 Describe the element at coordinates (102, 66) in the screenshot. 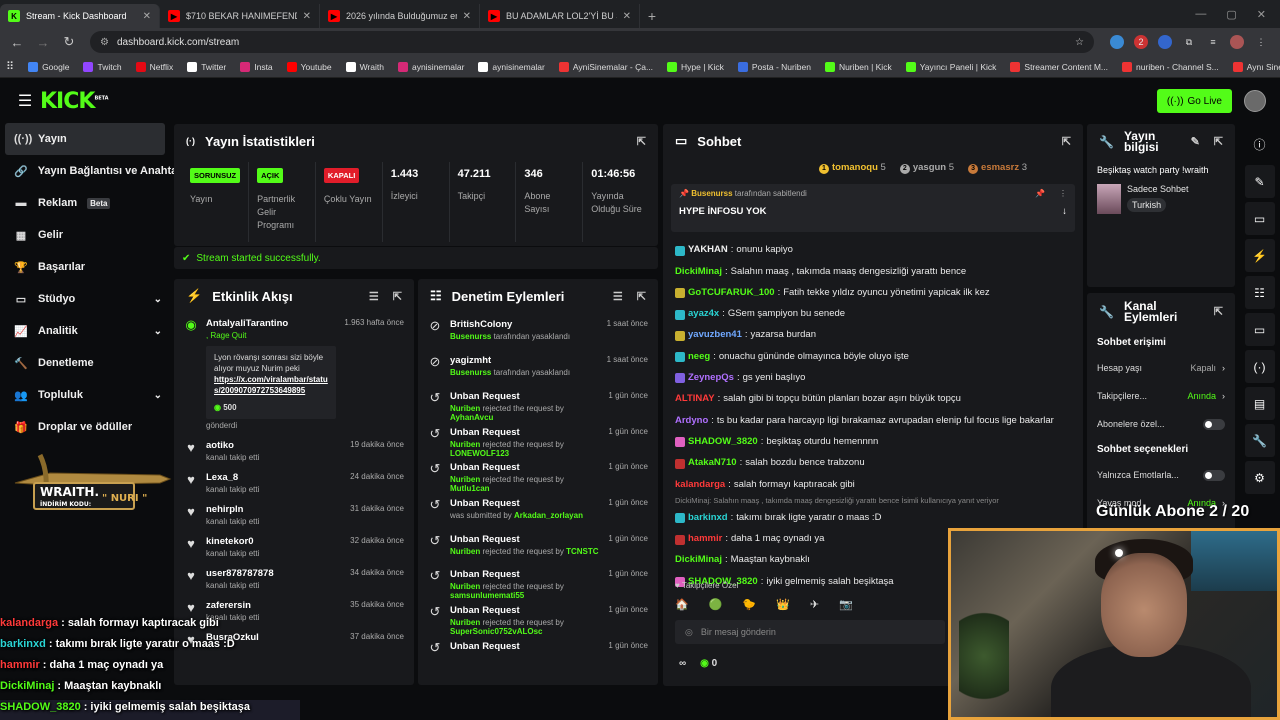

I see `bookmark-item: Twitch` at that location.